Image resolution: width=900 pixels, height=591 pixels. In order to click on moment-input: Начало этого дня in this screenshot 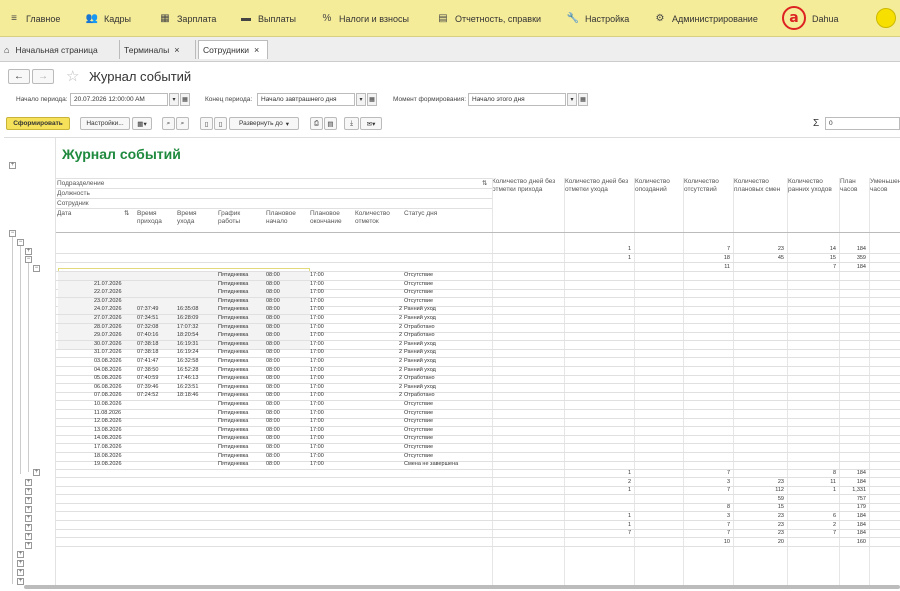, I will do `click(517, 99)`.